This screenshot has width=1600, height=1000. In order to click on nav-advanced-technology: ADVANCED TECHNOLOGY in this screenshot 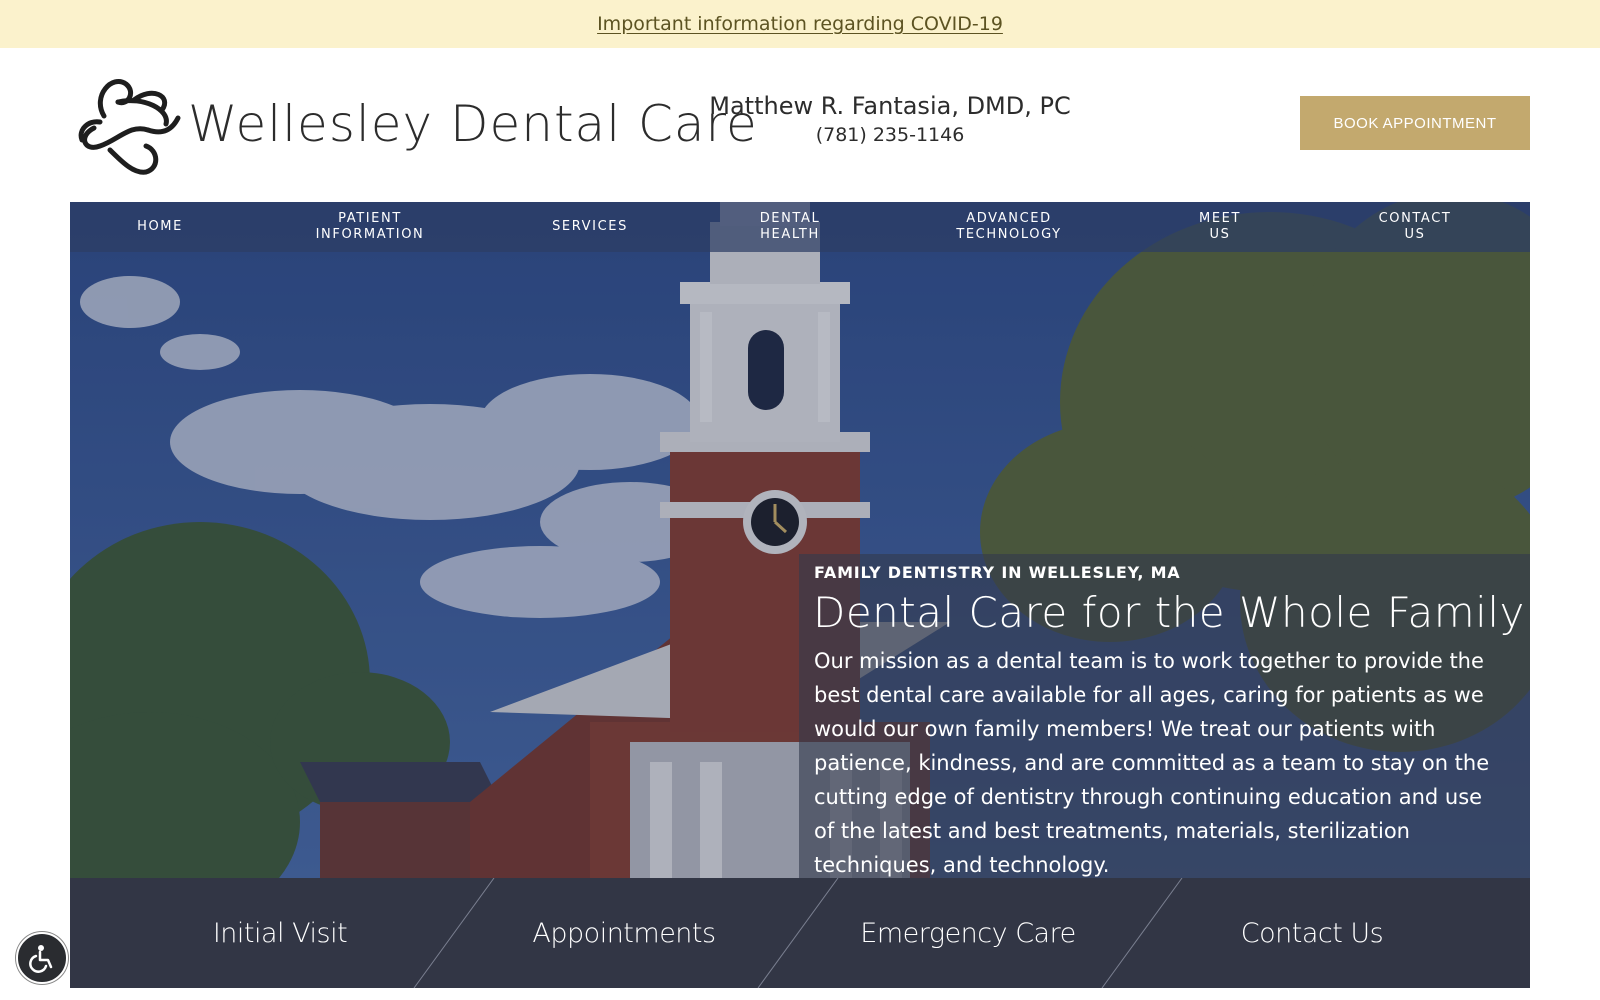, I will do `click(1009, 227)`.